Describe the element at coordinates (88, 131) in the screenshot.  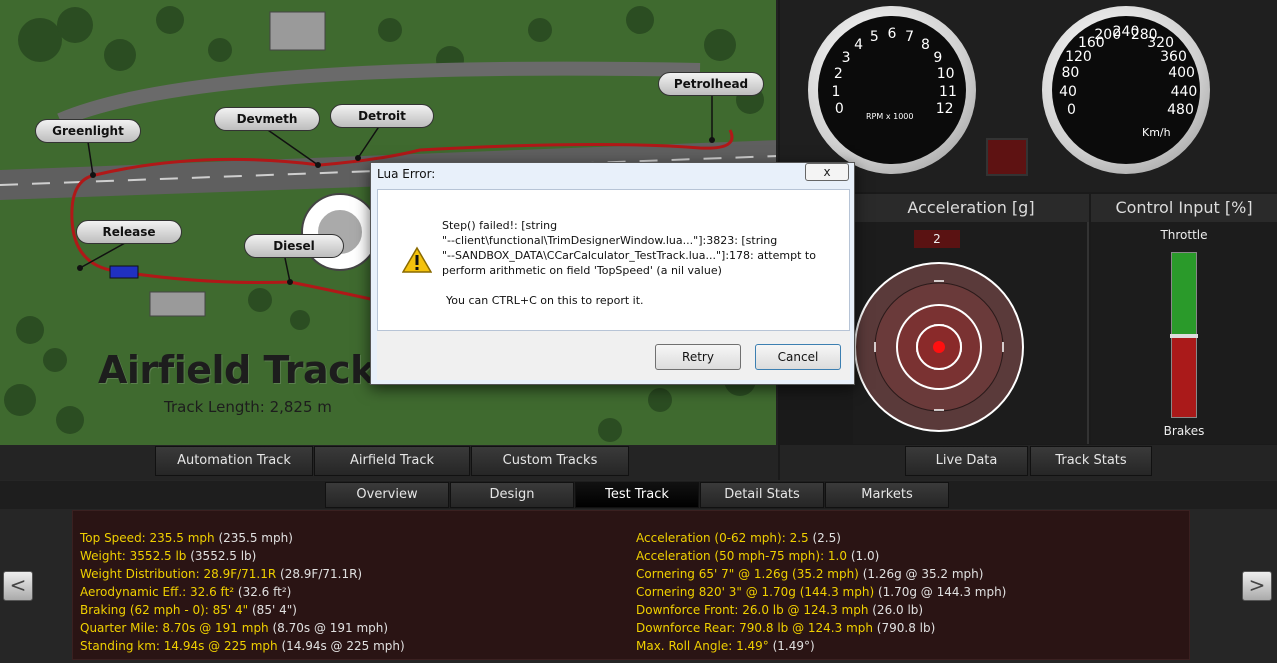
I see `map-pin-greenlight: Greenlight` at that location.